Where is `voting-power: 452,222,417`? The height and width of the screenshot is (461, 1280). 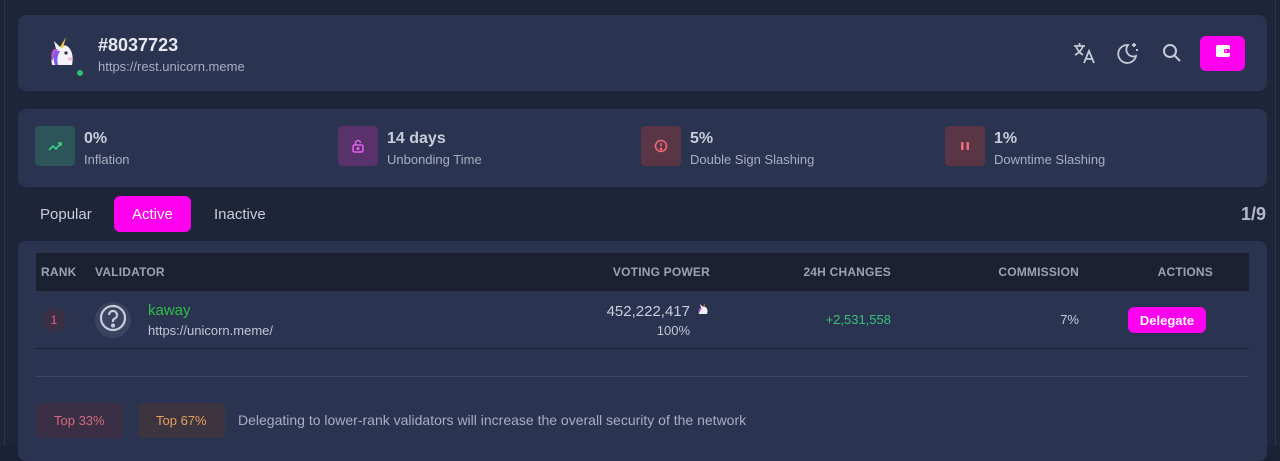 voting-power: 452,222,417 is located at coordinates (658, 311).